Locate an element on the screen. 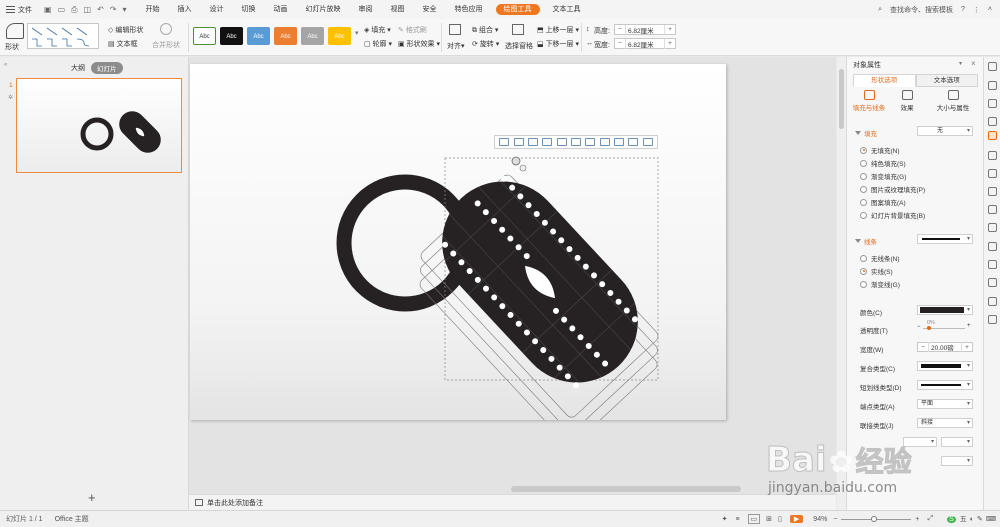 The width and height of the screenshot is (1000, 527). arrow-size-dropdown is located at coordinates (957, 461).